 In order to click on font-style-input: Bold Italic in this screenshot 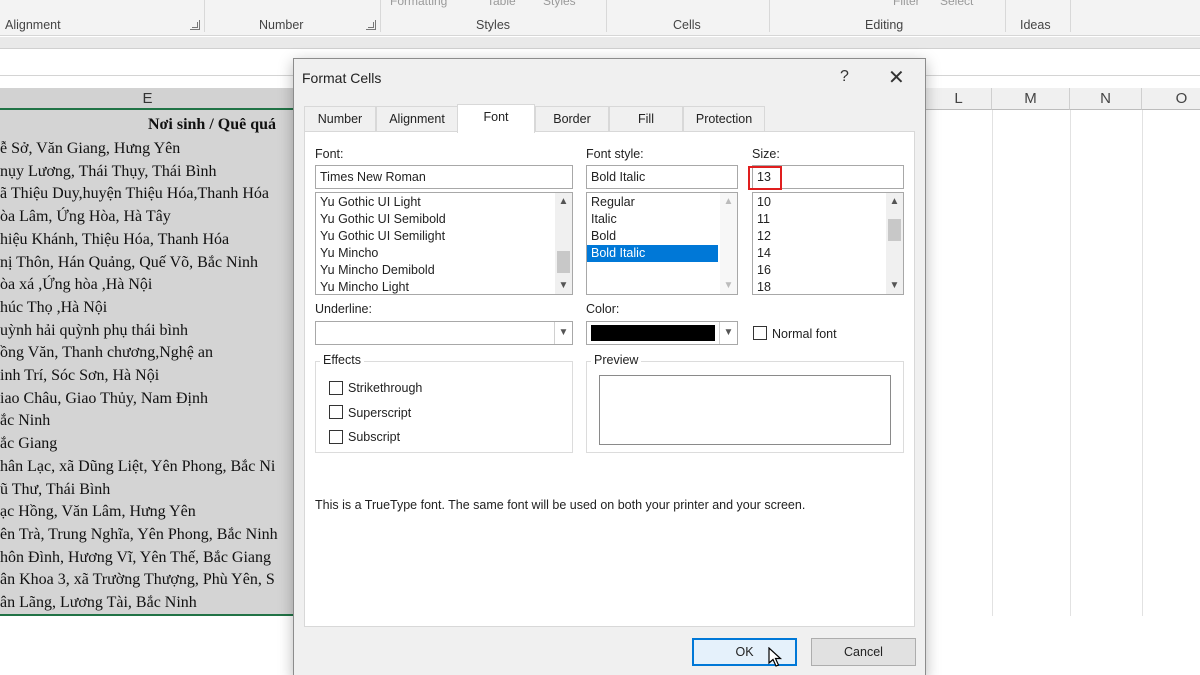, I will do `click(662, 177)`.